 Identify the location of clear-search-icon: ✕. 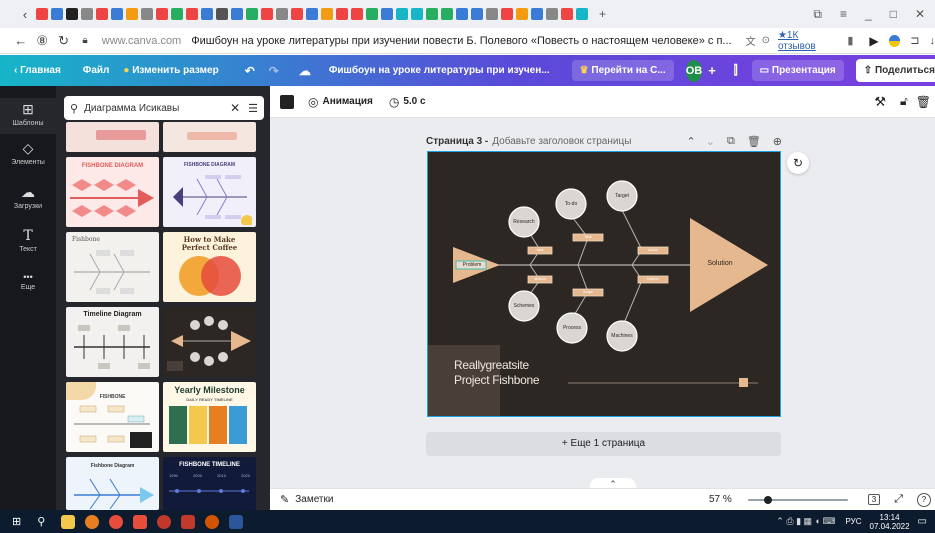
(235, 108).